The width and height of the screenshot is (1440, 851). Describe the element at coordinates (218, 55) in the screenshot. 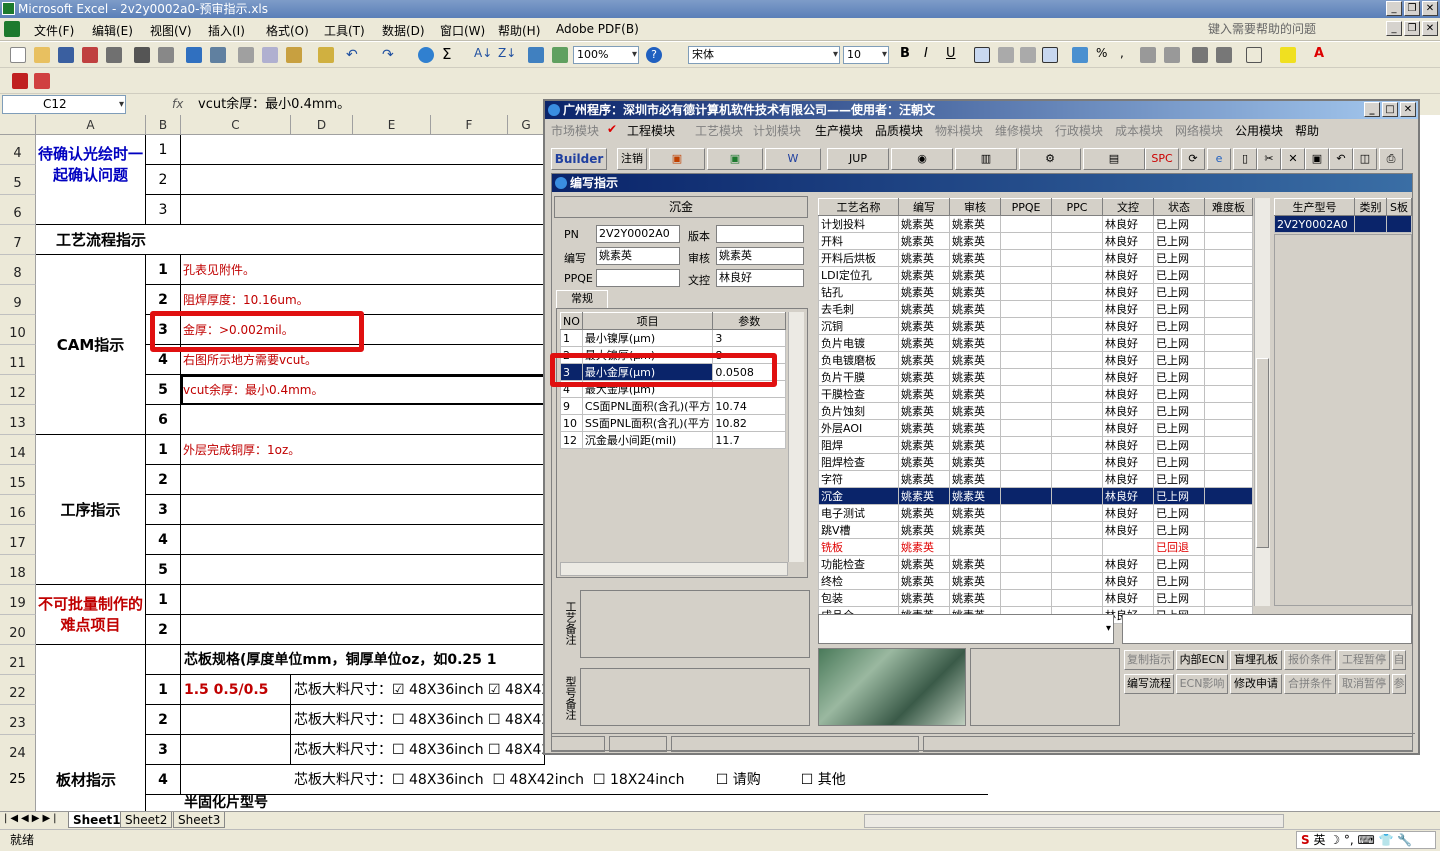

I see `research-icon` at that location.